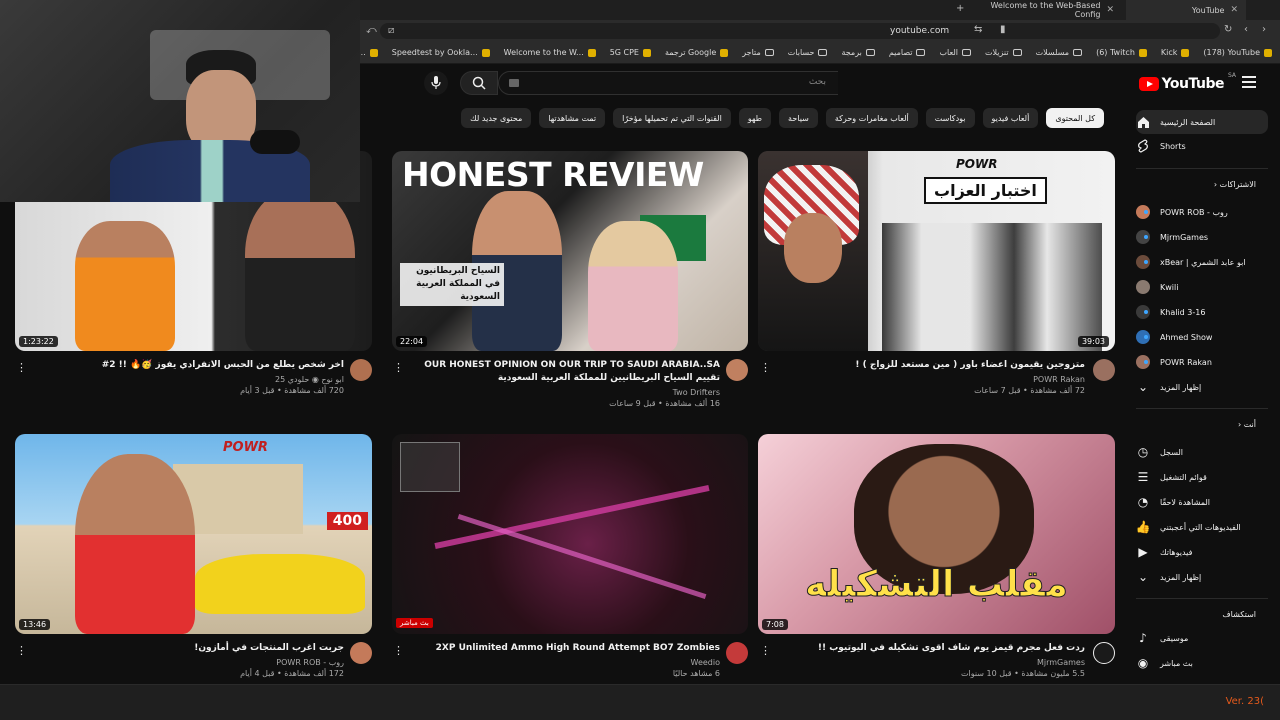  What do you see at coordinates (1202, 552) in the screenshot?
I see `sidebar-you-item: ▶ فيديوهاتك` at bounding box center [1202, 552].